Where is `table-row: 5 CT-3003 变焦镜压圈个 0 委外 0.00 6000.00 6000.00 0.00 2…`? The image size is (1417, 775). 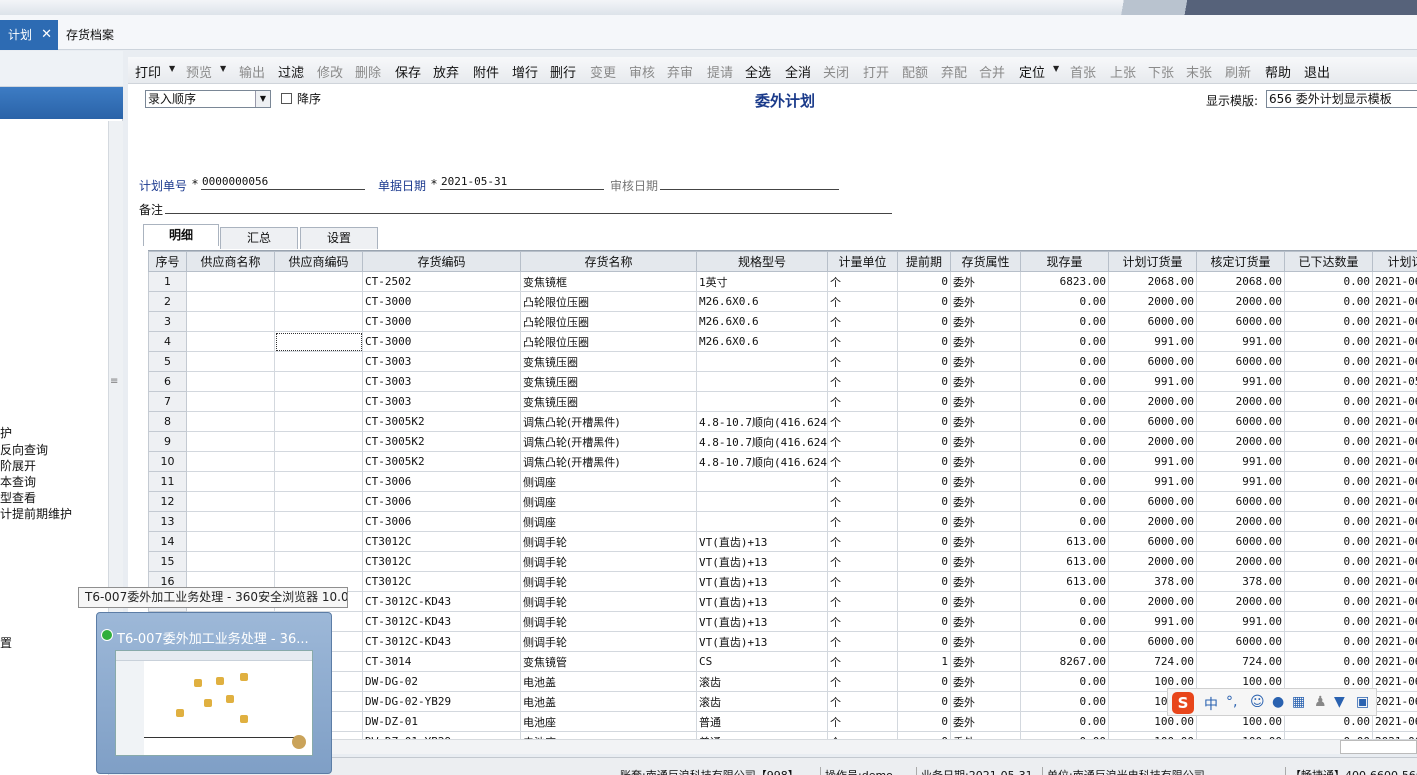
table-row: 5 CT-3003 变焦镜压圈个 0 委外 0.00 6000.00 6000.00 0.00 2… is located at coordinates (782, 361).